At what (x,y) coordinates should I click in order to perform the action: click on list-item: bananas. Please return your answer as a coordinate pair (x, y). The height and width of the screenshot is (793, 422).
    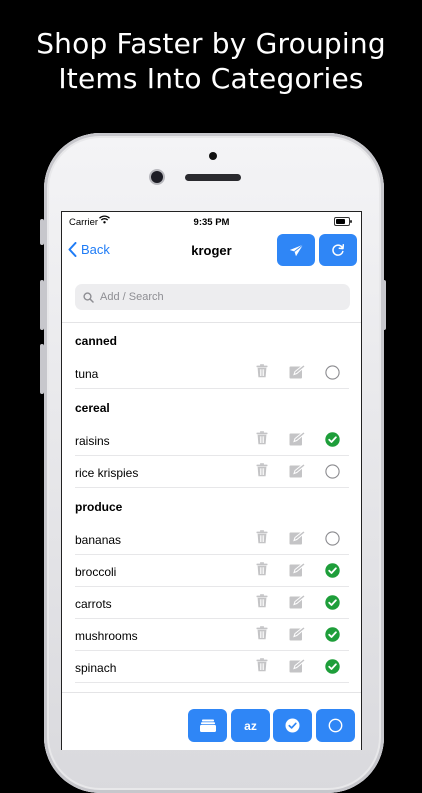
    Looking at the image, I should click on (212, 539).